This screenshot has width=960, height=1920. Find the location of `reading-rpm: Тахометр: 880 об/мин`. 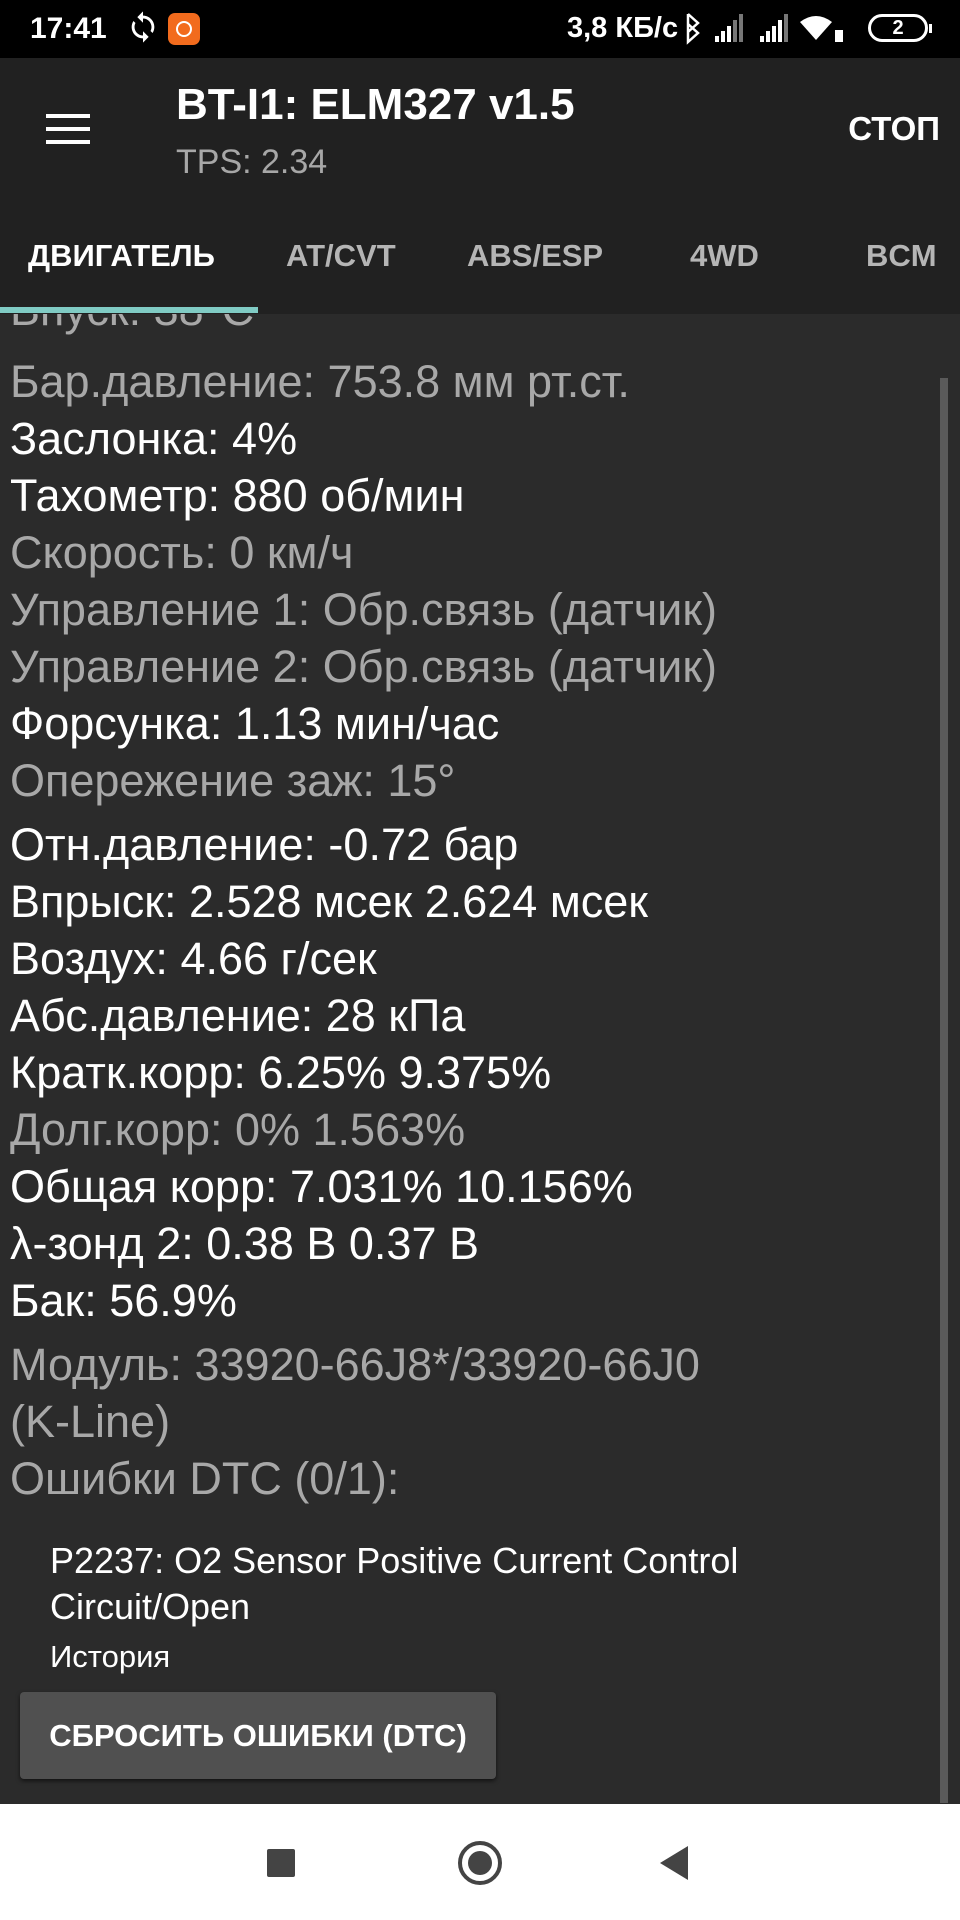

reading-rpm: Тахометр: 880 об/мин is located at coordinates (237, 495).